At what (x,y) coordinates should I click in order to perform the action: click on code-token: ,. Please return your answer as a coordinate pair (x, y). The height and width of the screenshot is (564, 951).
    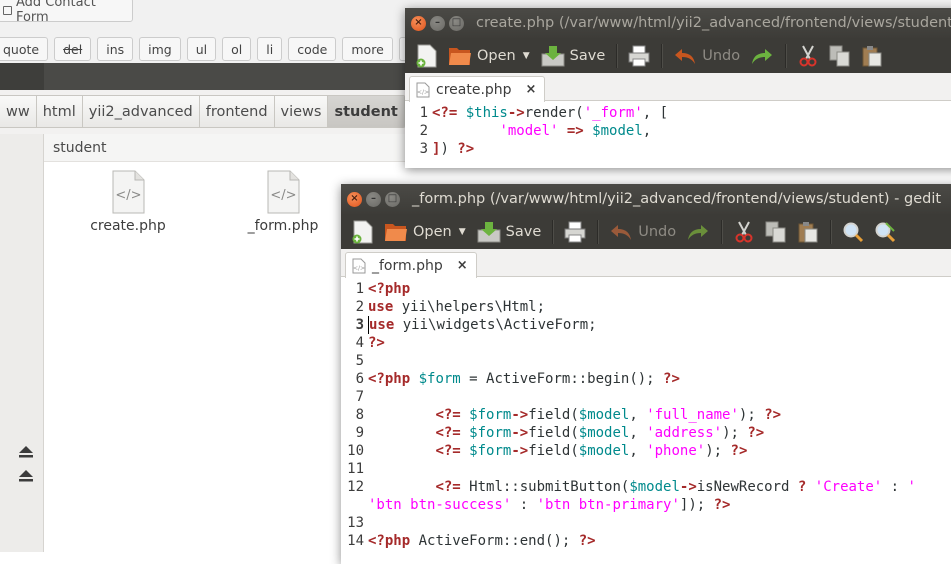
    Looking at the image, I should click on (647, 131).